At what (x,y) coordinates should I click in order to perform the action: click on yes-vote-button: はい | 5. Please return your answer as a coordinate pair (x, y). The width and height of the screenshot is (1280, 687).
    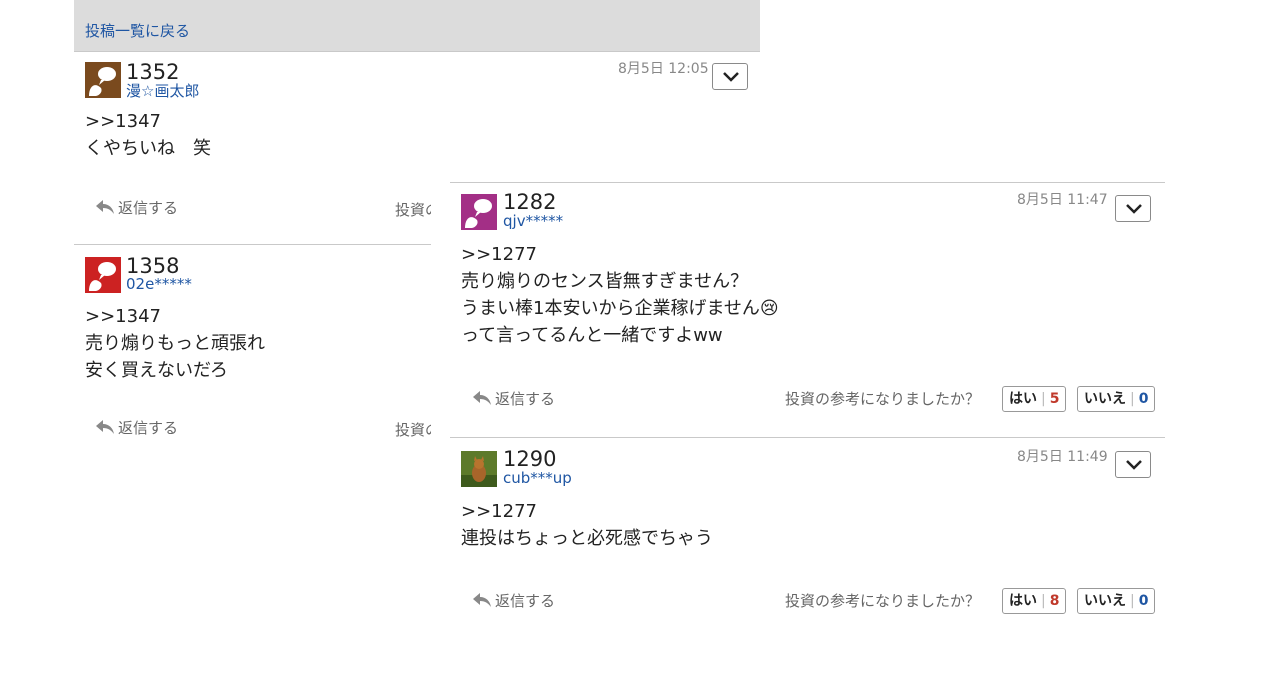
    Looking at the image, I should click on (1034, 399).